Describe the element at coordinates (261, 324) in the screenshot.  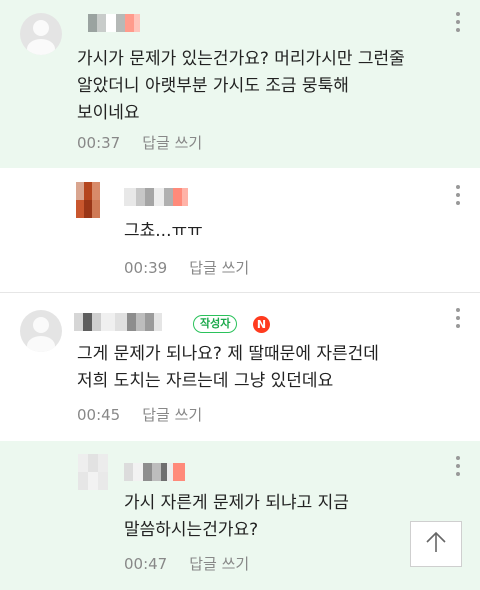
I see `new-badge: N` at that location.